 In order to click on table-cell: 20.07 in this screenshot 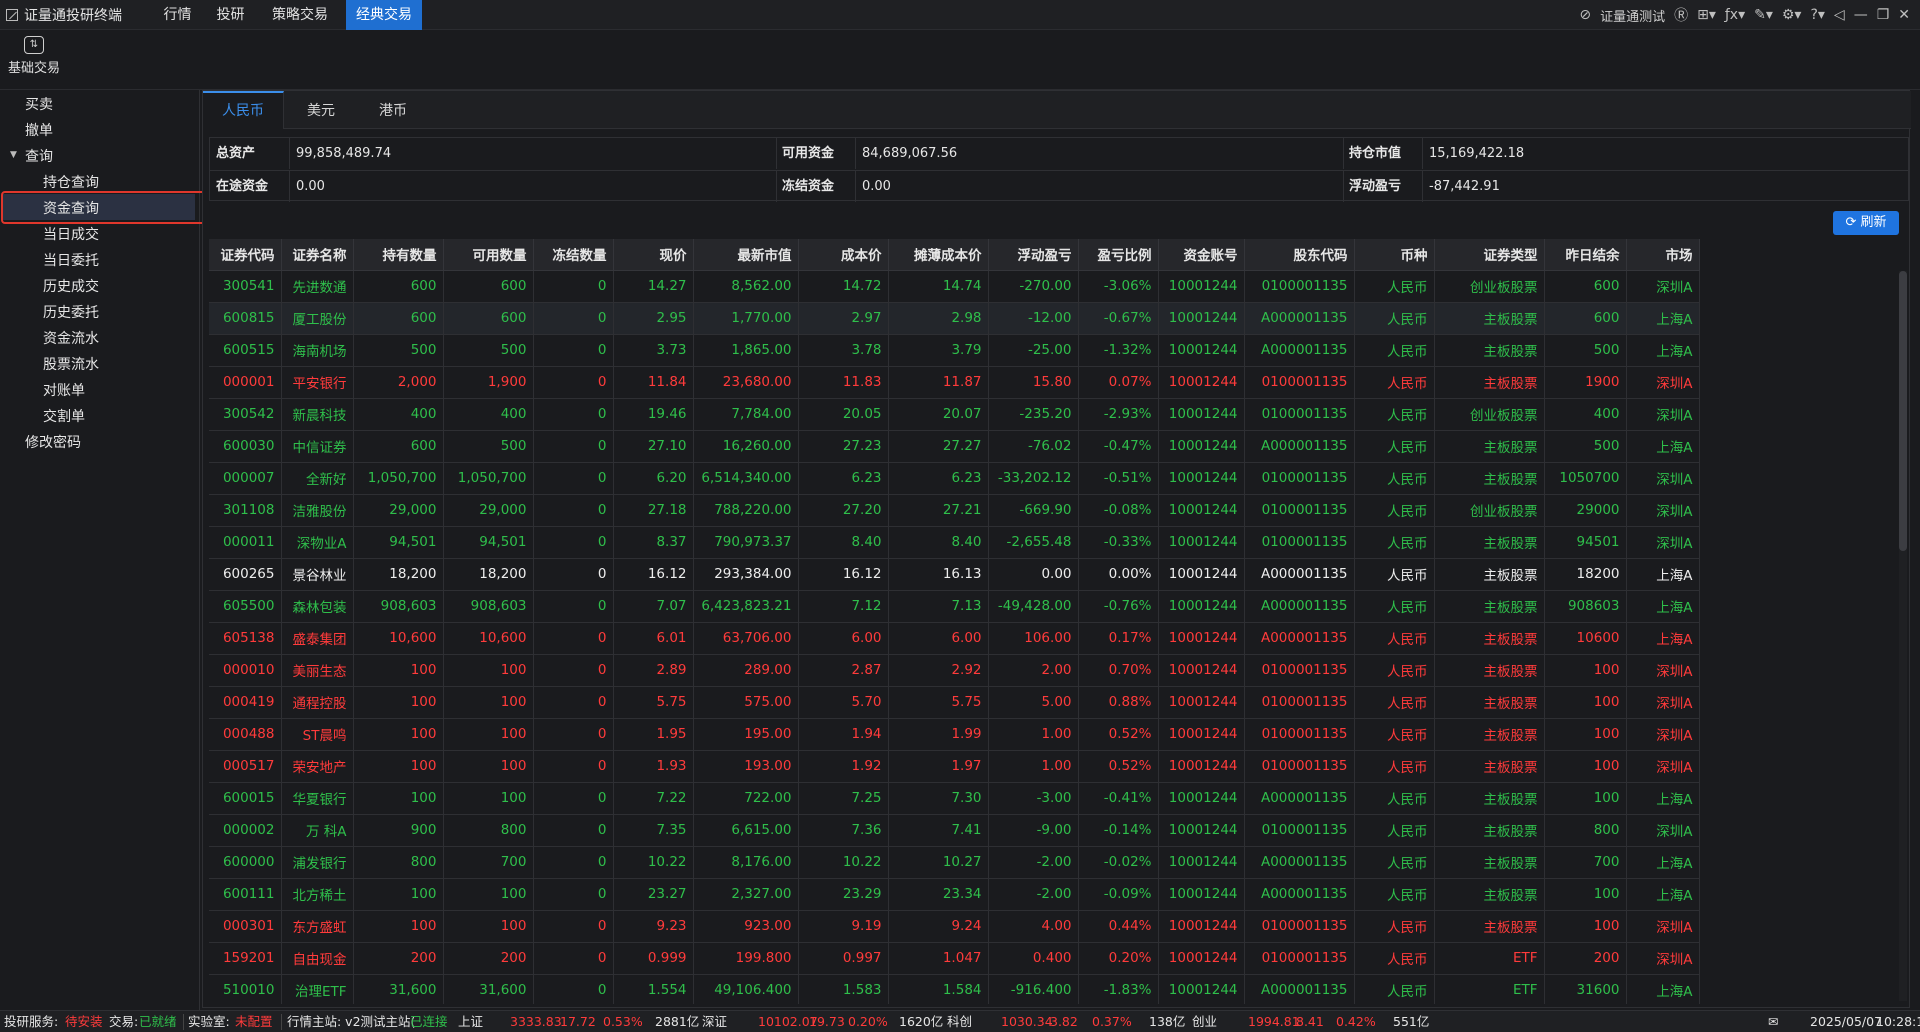, I will do `click(938, 414)`.